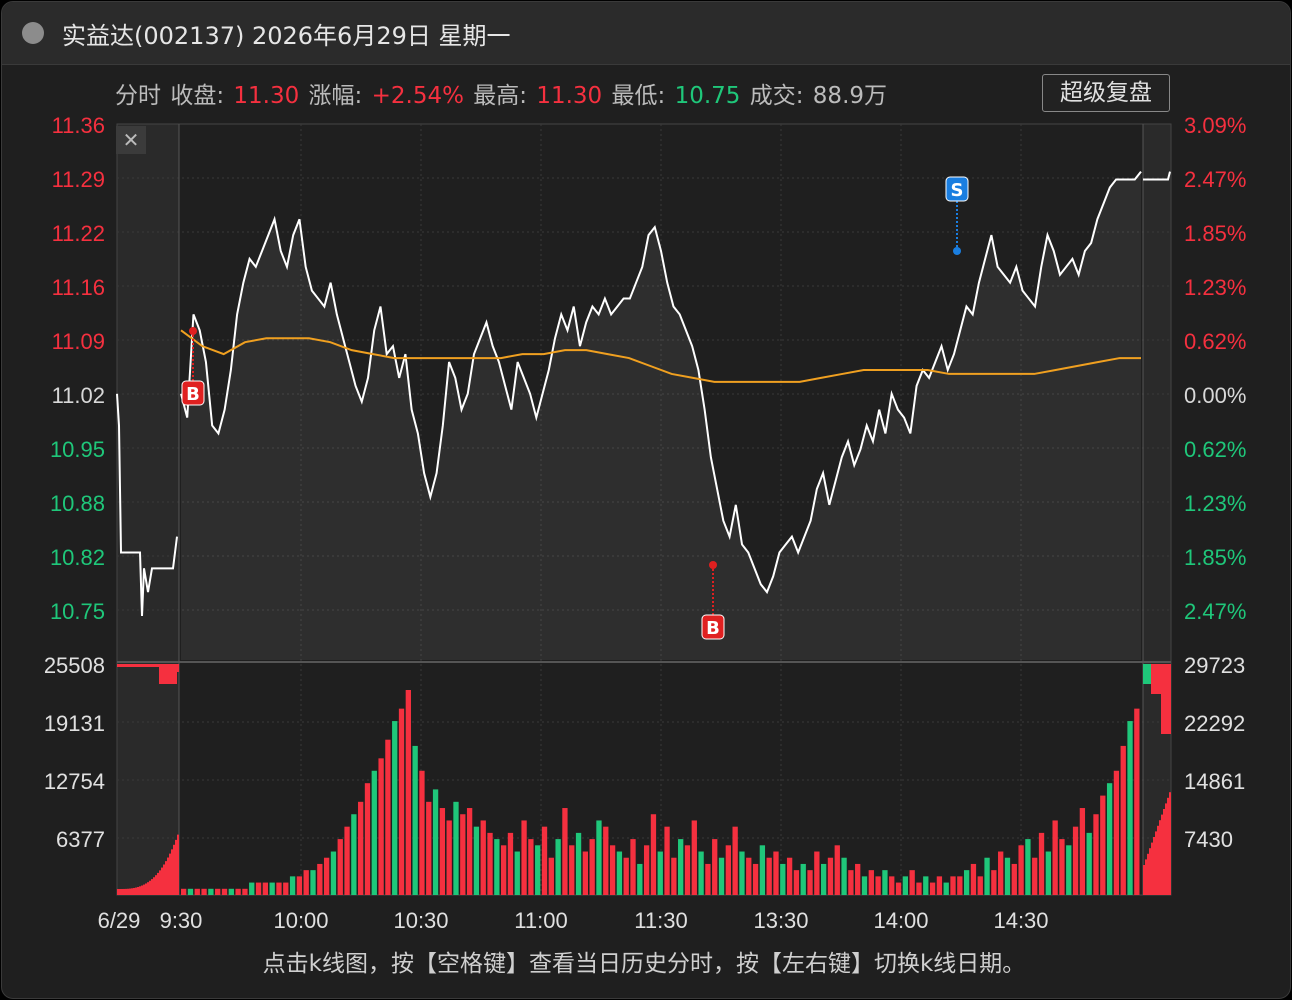 This screenshot has width=1292, height=1000. I want to click on time-axis-label: 14:30, so click(1020, 920).